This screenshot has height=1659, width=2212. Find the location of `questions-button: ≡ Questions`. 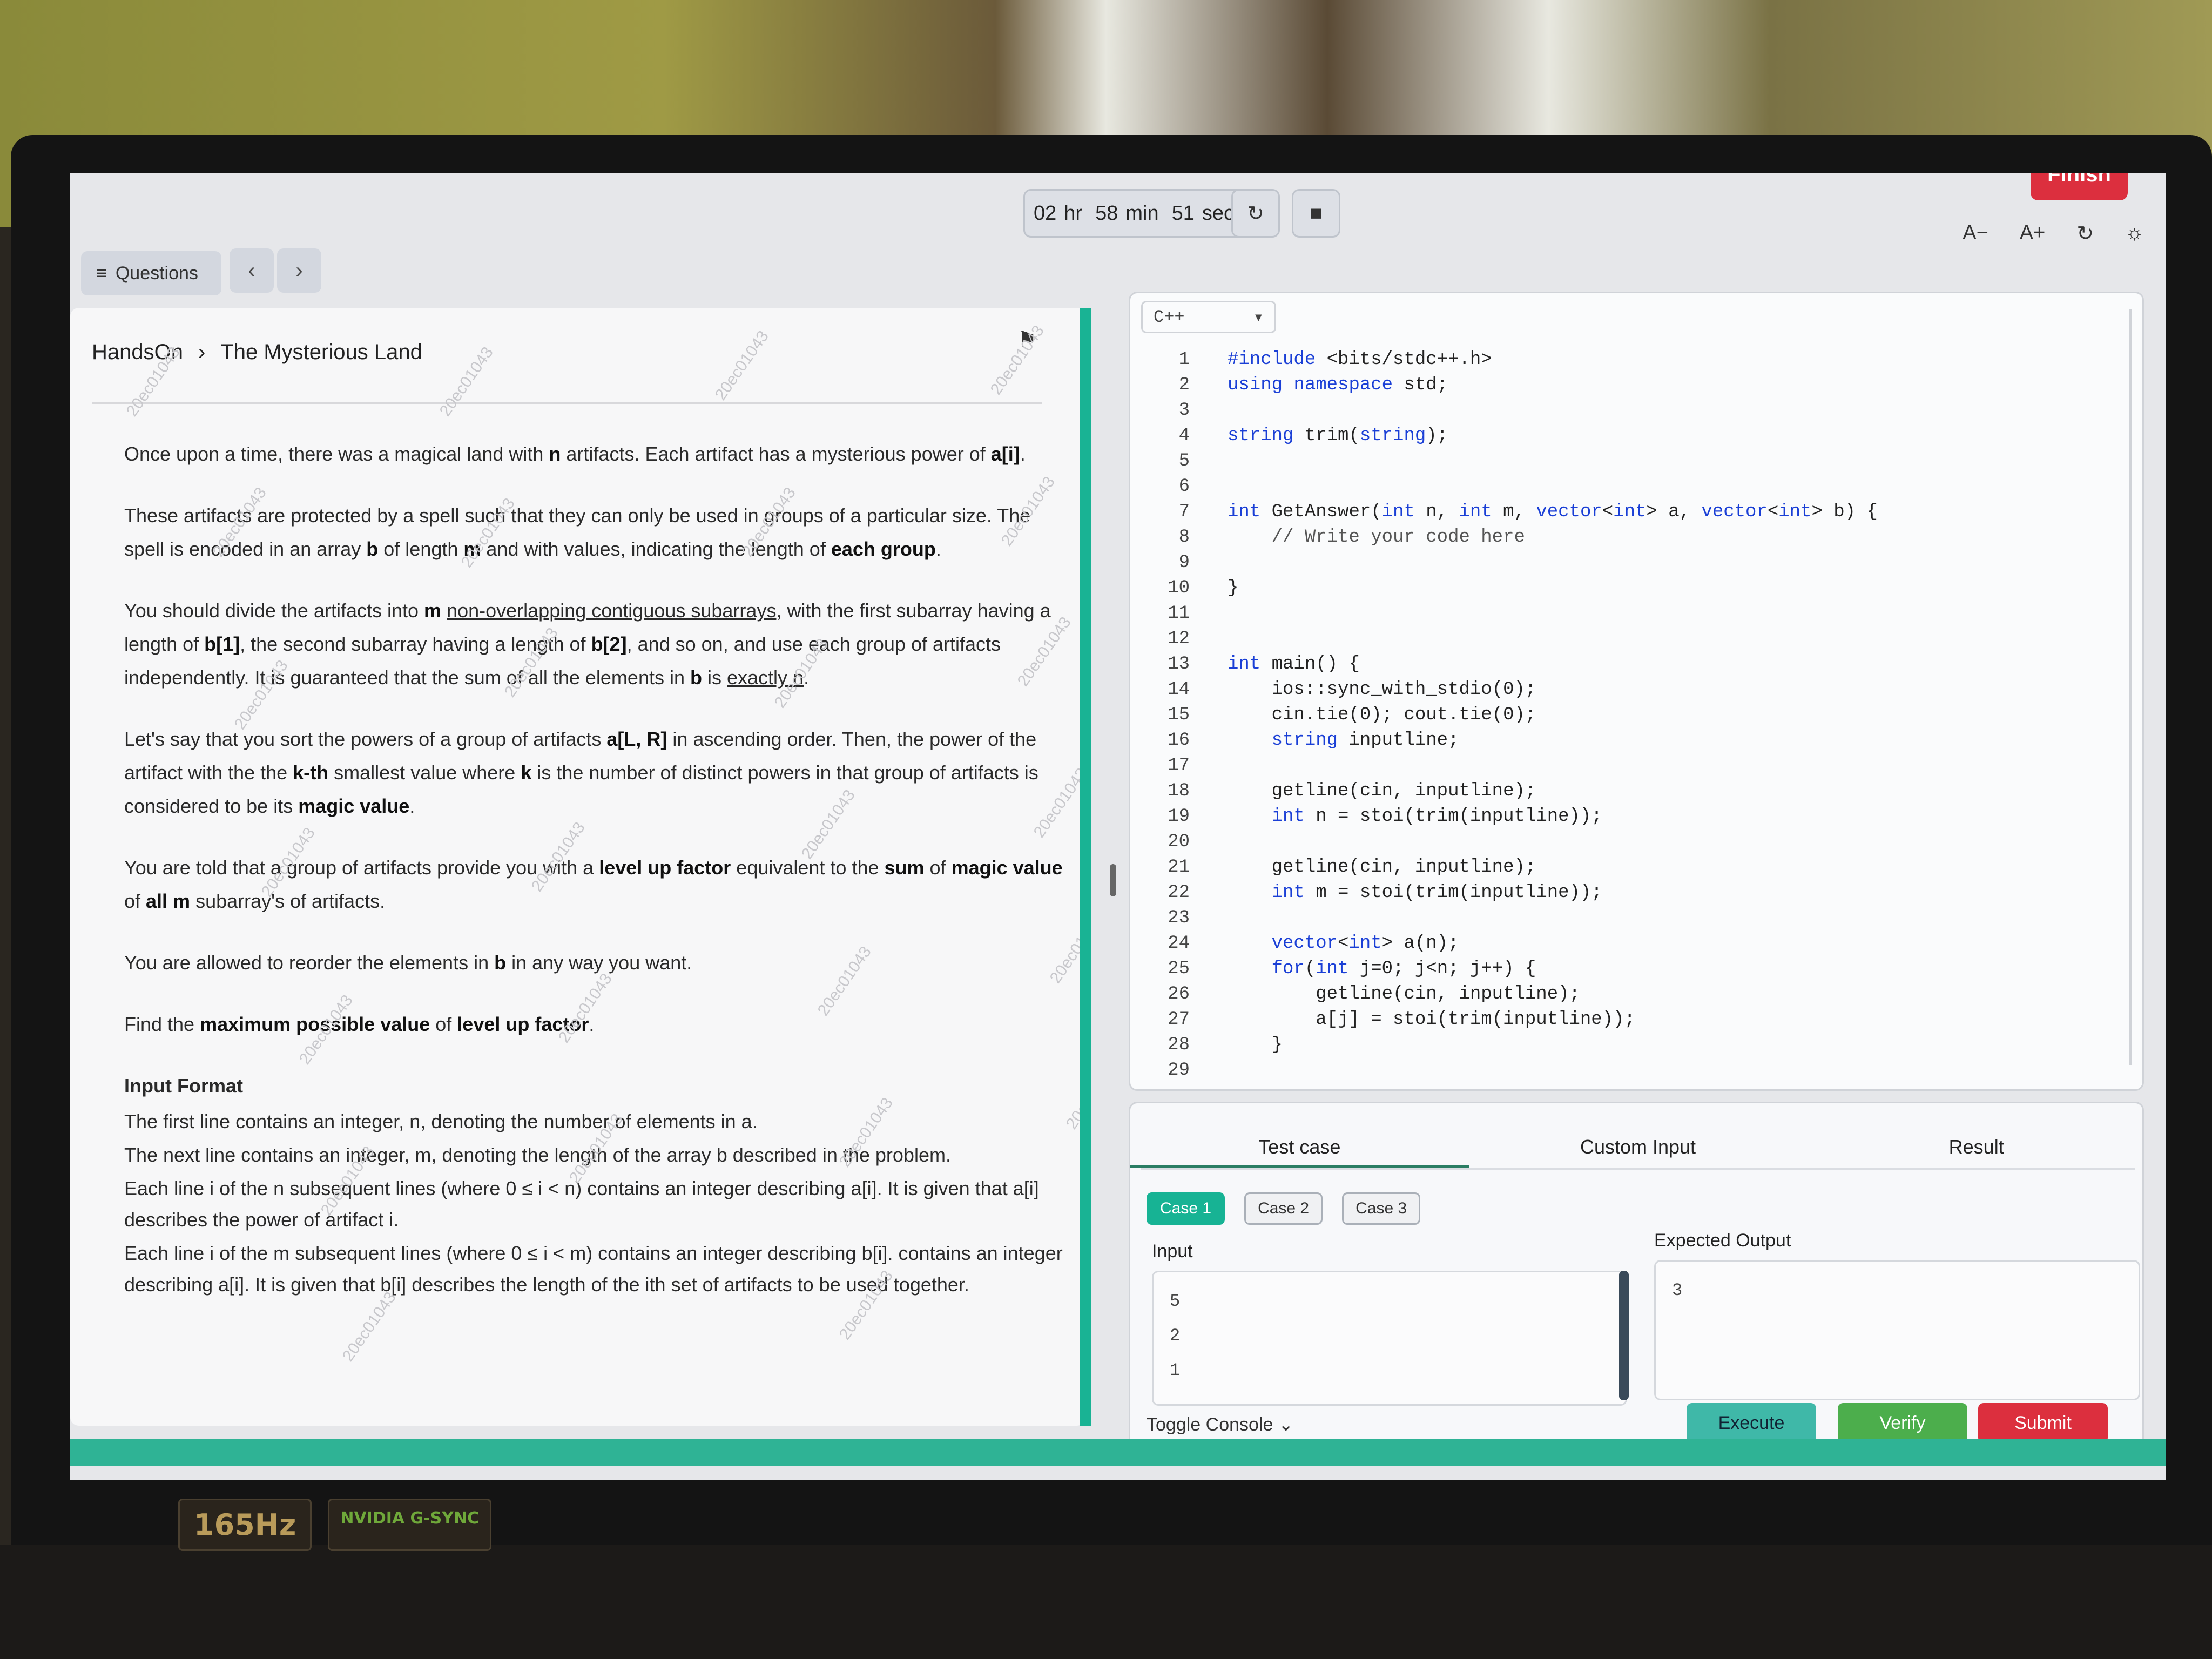

questions-button: ≡ Questions is located at coordinates (151, 273).